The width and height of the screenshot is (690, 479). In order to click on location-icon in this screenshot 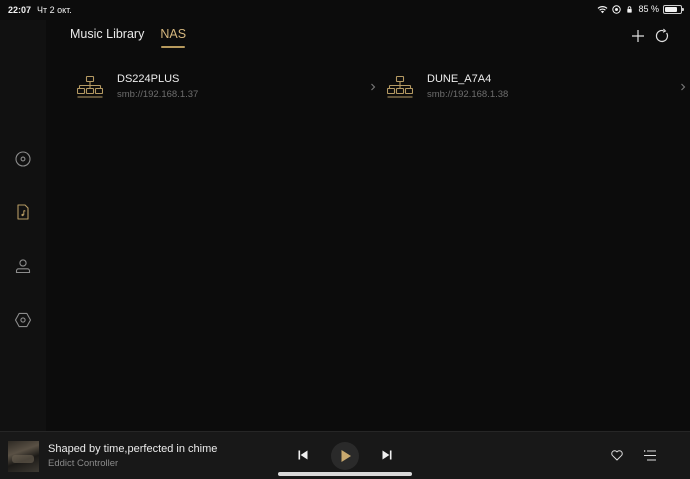, I will do `click(617, 9)`.